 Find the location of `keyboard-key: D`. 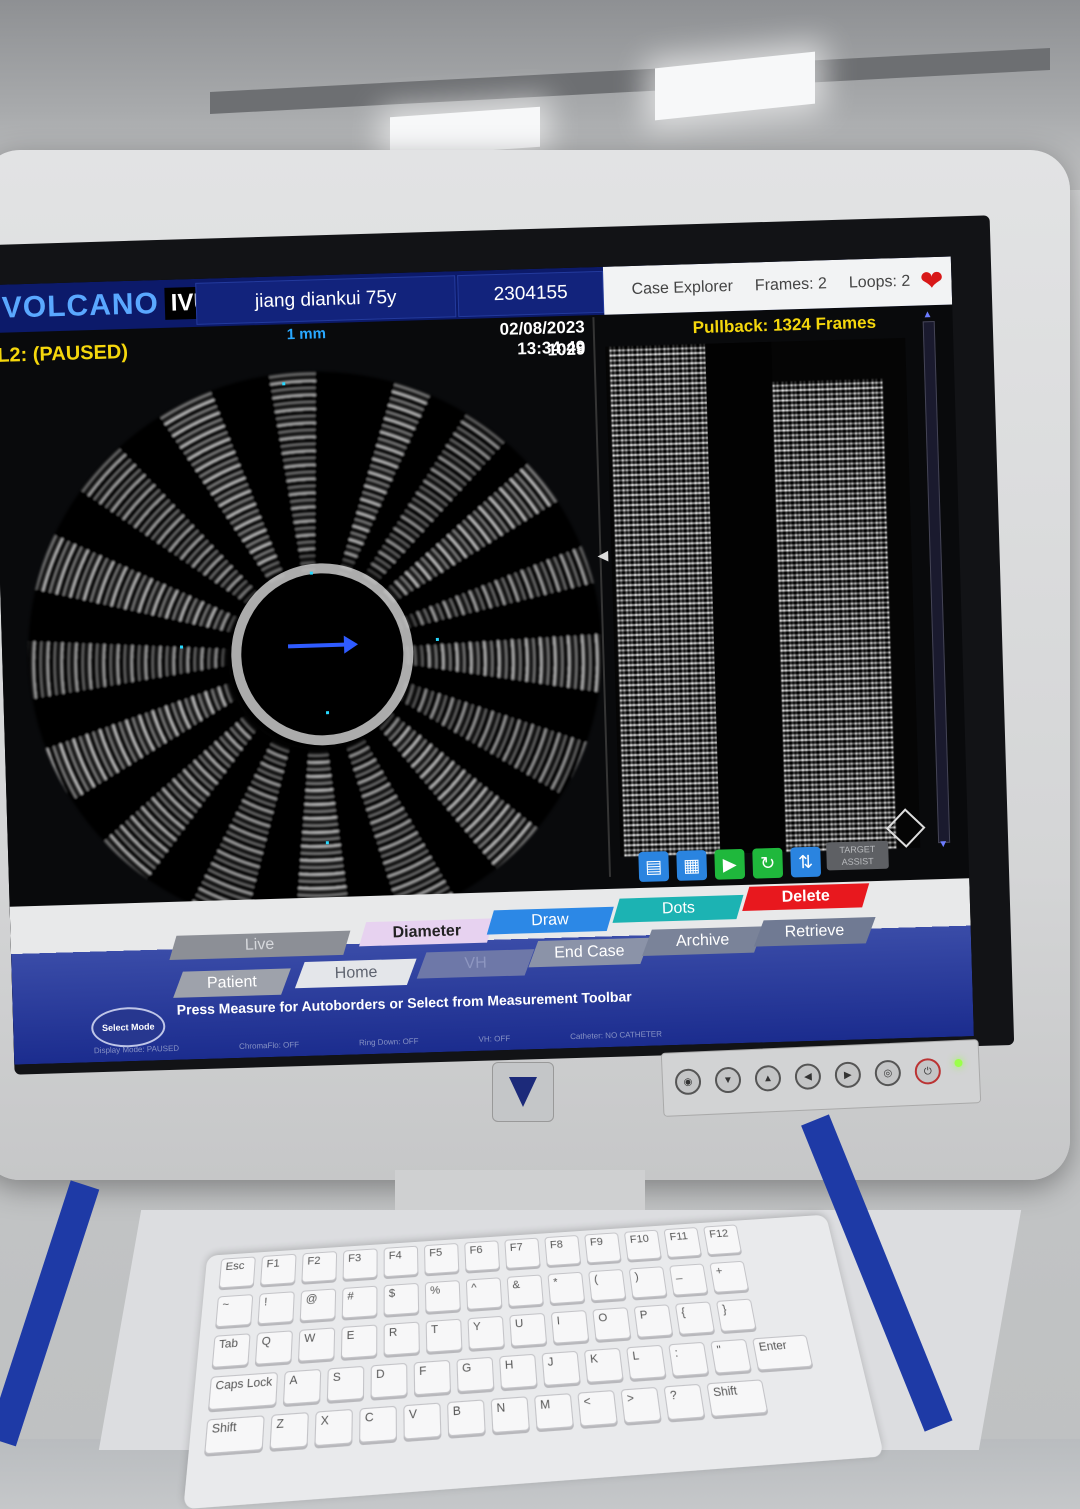

keyboard-key: D is located at coordinates (389, 1381).